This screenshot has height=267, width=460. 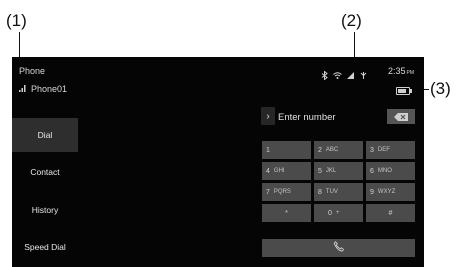 I want to click on nav-contact: Contact, so click(x=45, y=172).